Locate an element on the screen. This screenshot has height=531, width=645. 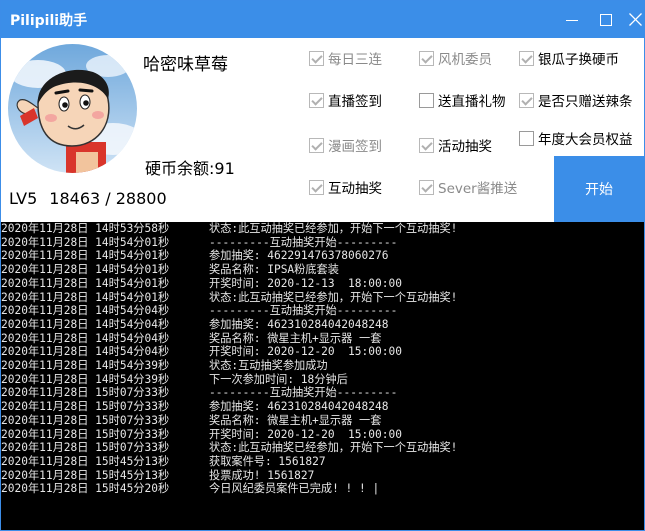
log-line: 2020年11月28日 14时54分39秒 下一次参加时间: 18分钟后 is located at coordinates (322, 380).